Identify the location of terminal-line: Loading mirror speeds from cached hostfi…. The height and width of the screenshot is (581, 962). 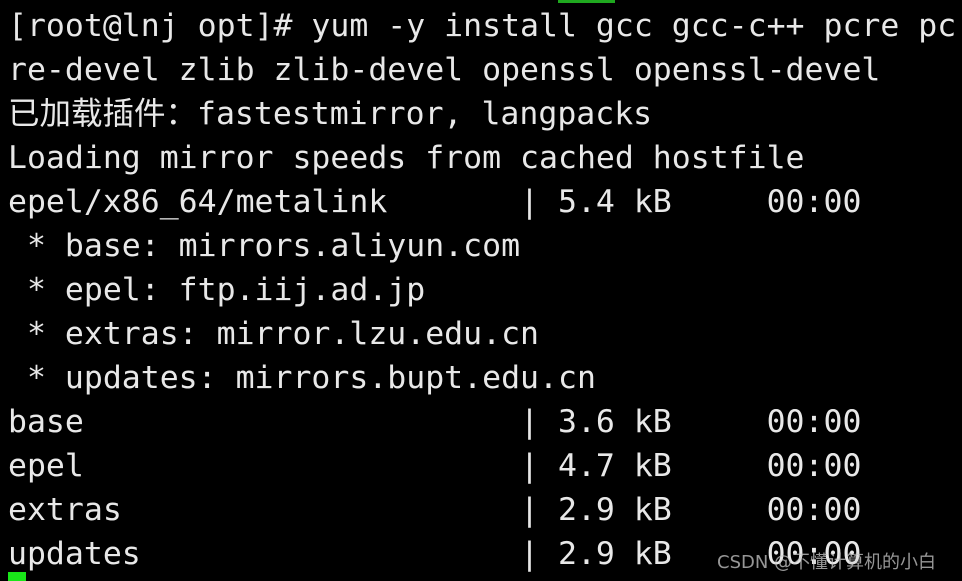
(406, 158).